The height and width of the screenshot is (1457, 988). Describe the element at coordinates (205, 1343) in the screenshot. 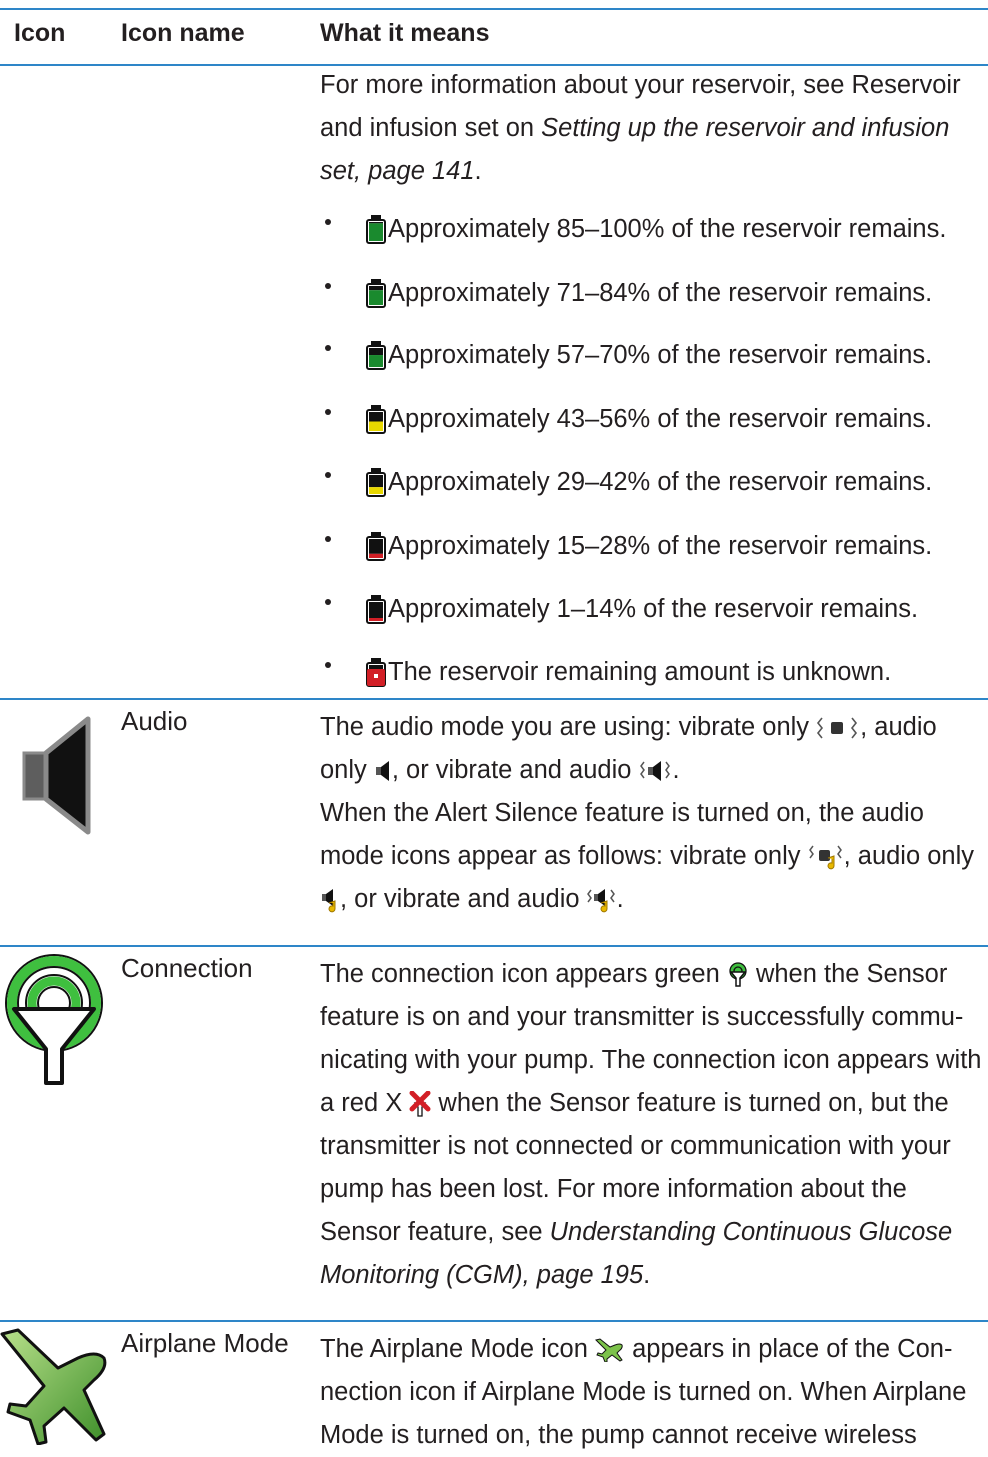

I see `airplane-name: Airplane Mode` at that location.